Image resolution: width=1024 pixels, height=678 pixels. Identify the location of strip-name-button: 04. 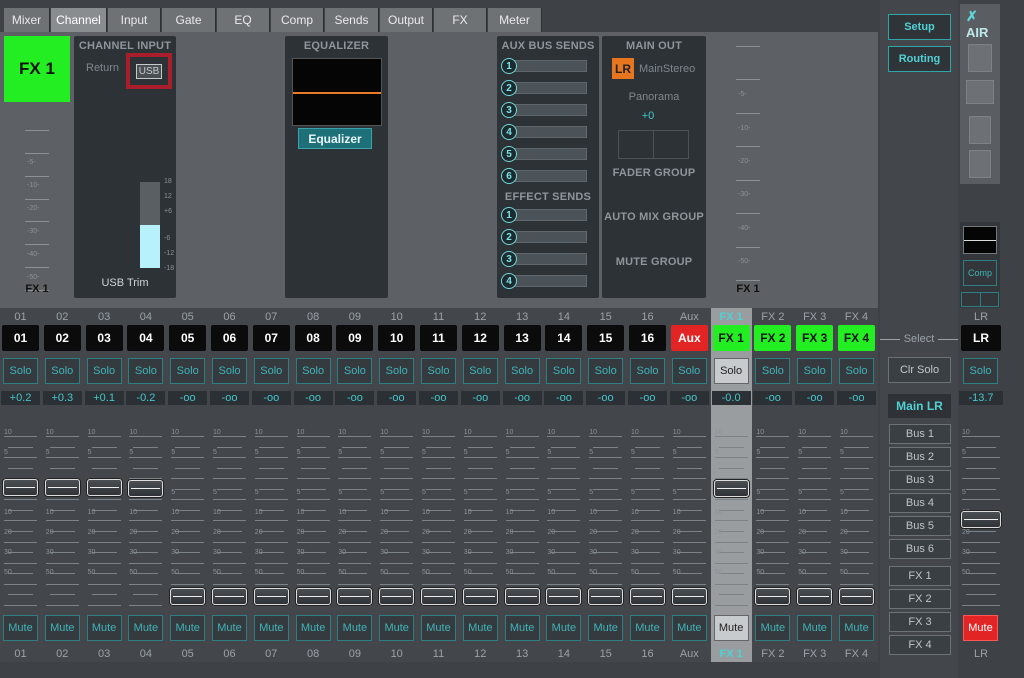
(146, 338).